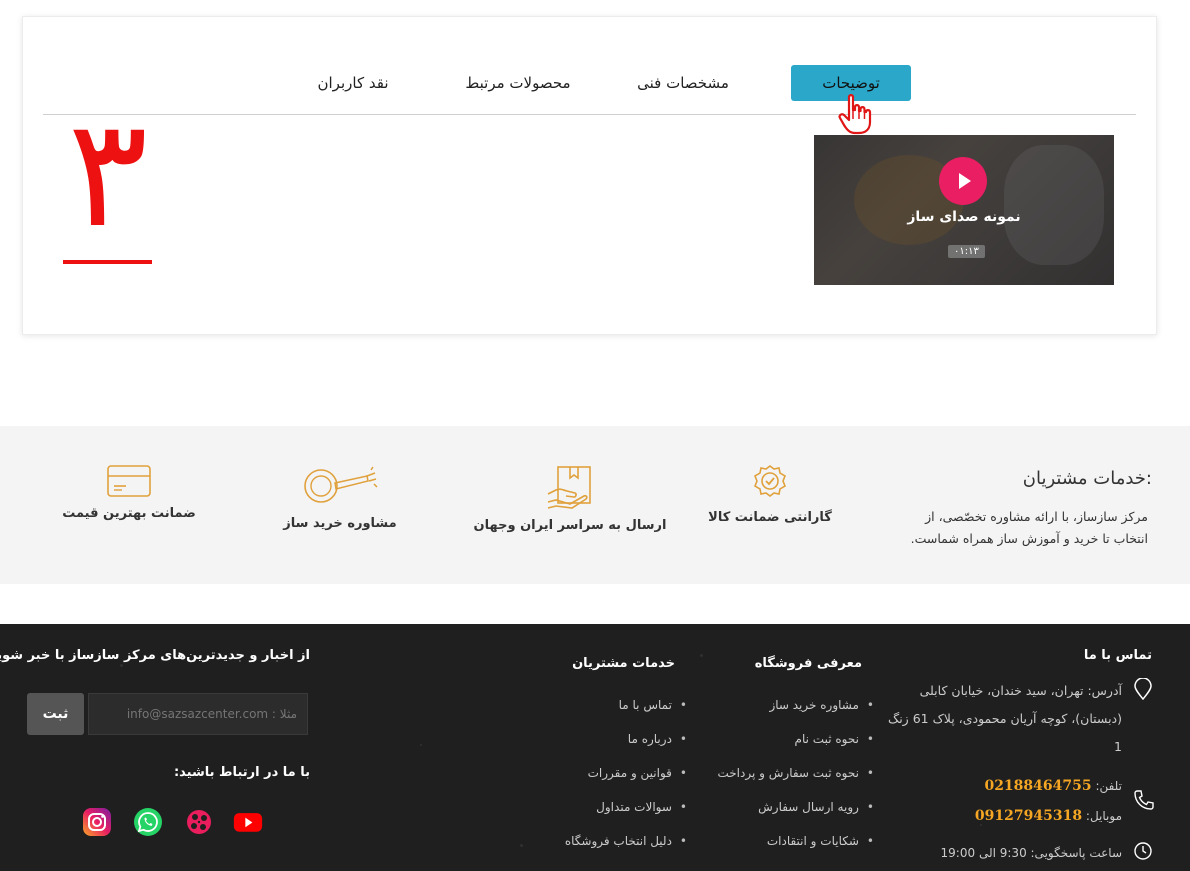 The image size is (1190, 871). I want to click on video-title: نمونه صدای ساز, so click(964, 217).